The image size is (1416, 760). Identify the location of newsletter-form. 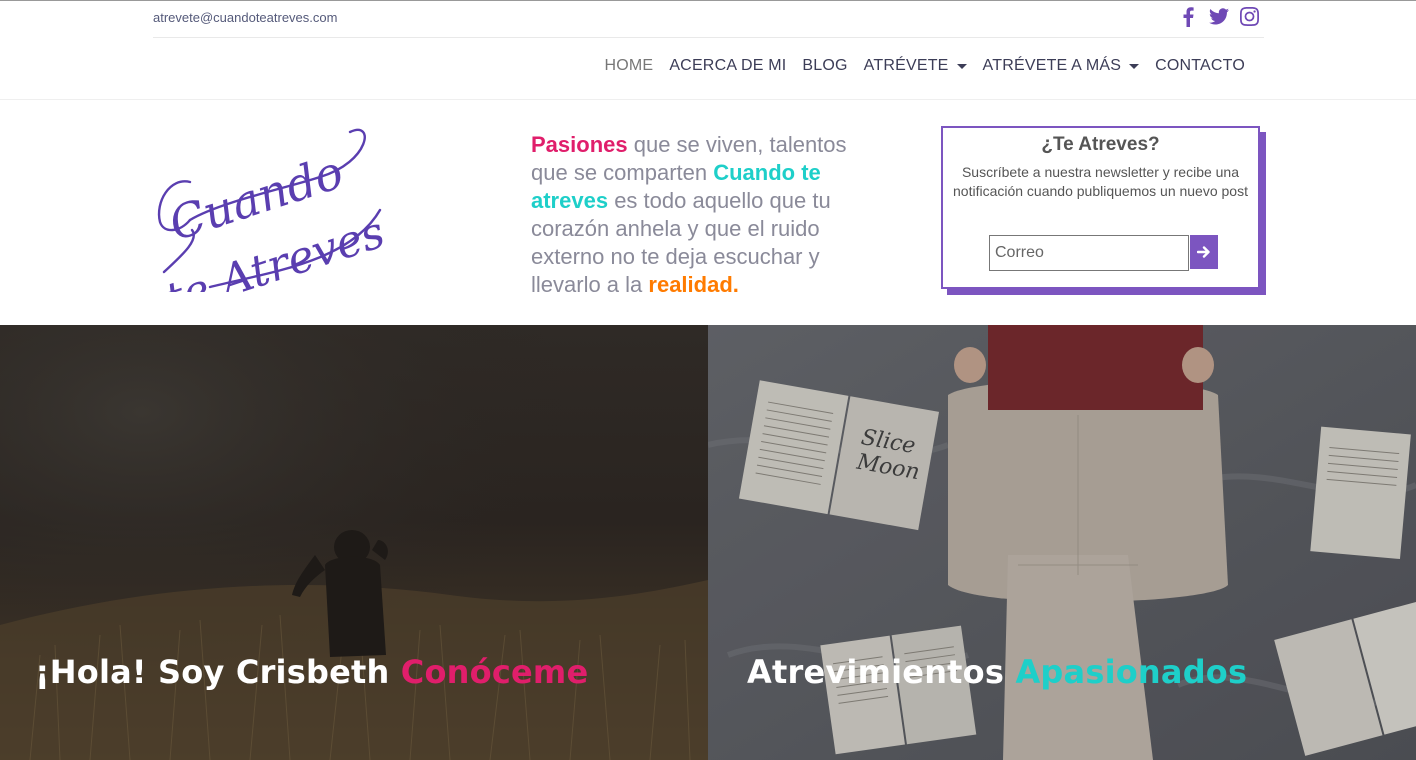
(1103, 253).